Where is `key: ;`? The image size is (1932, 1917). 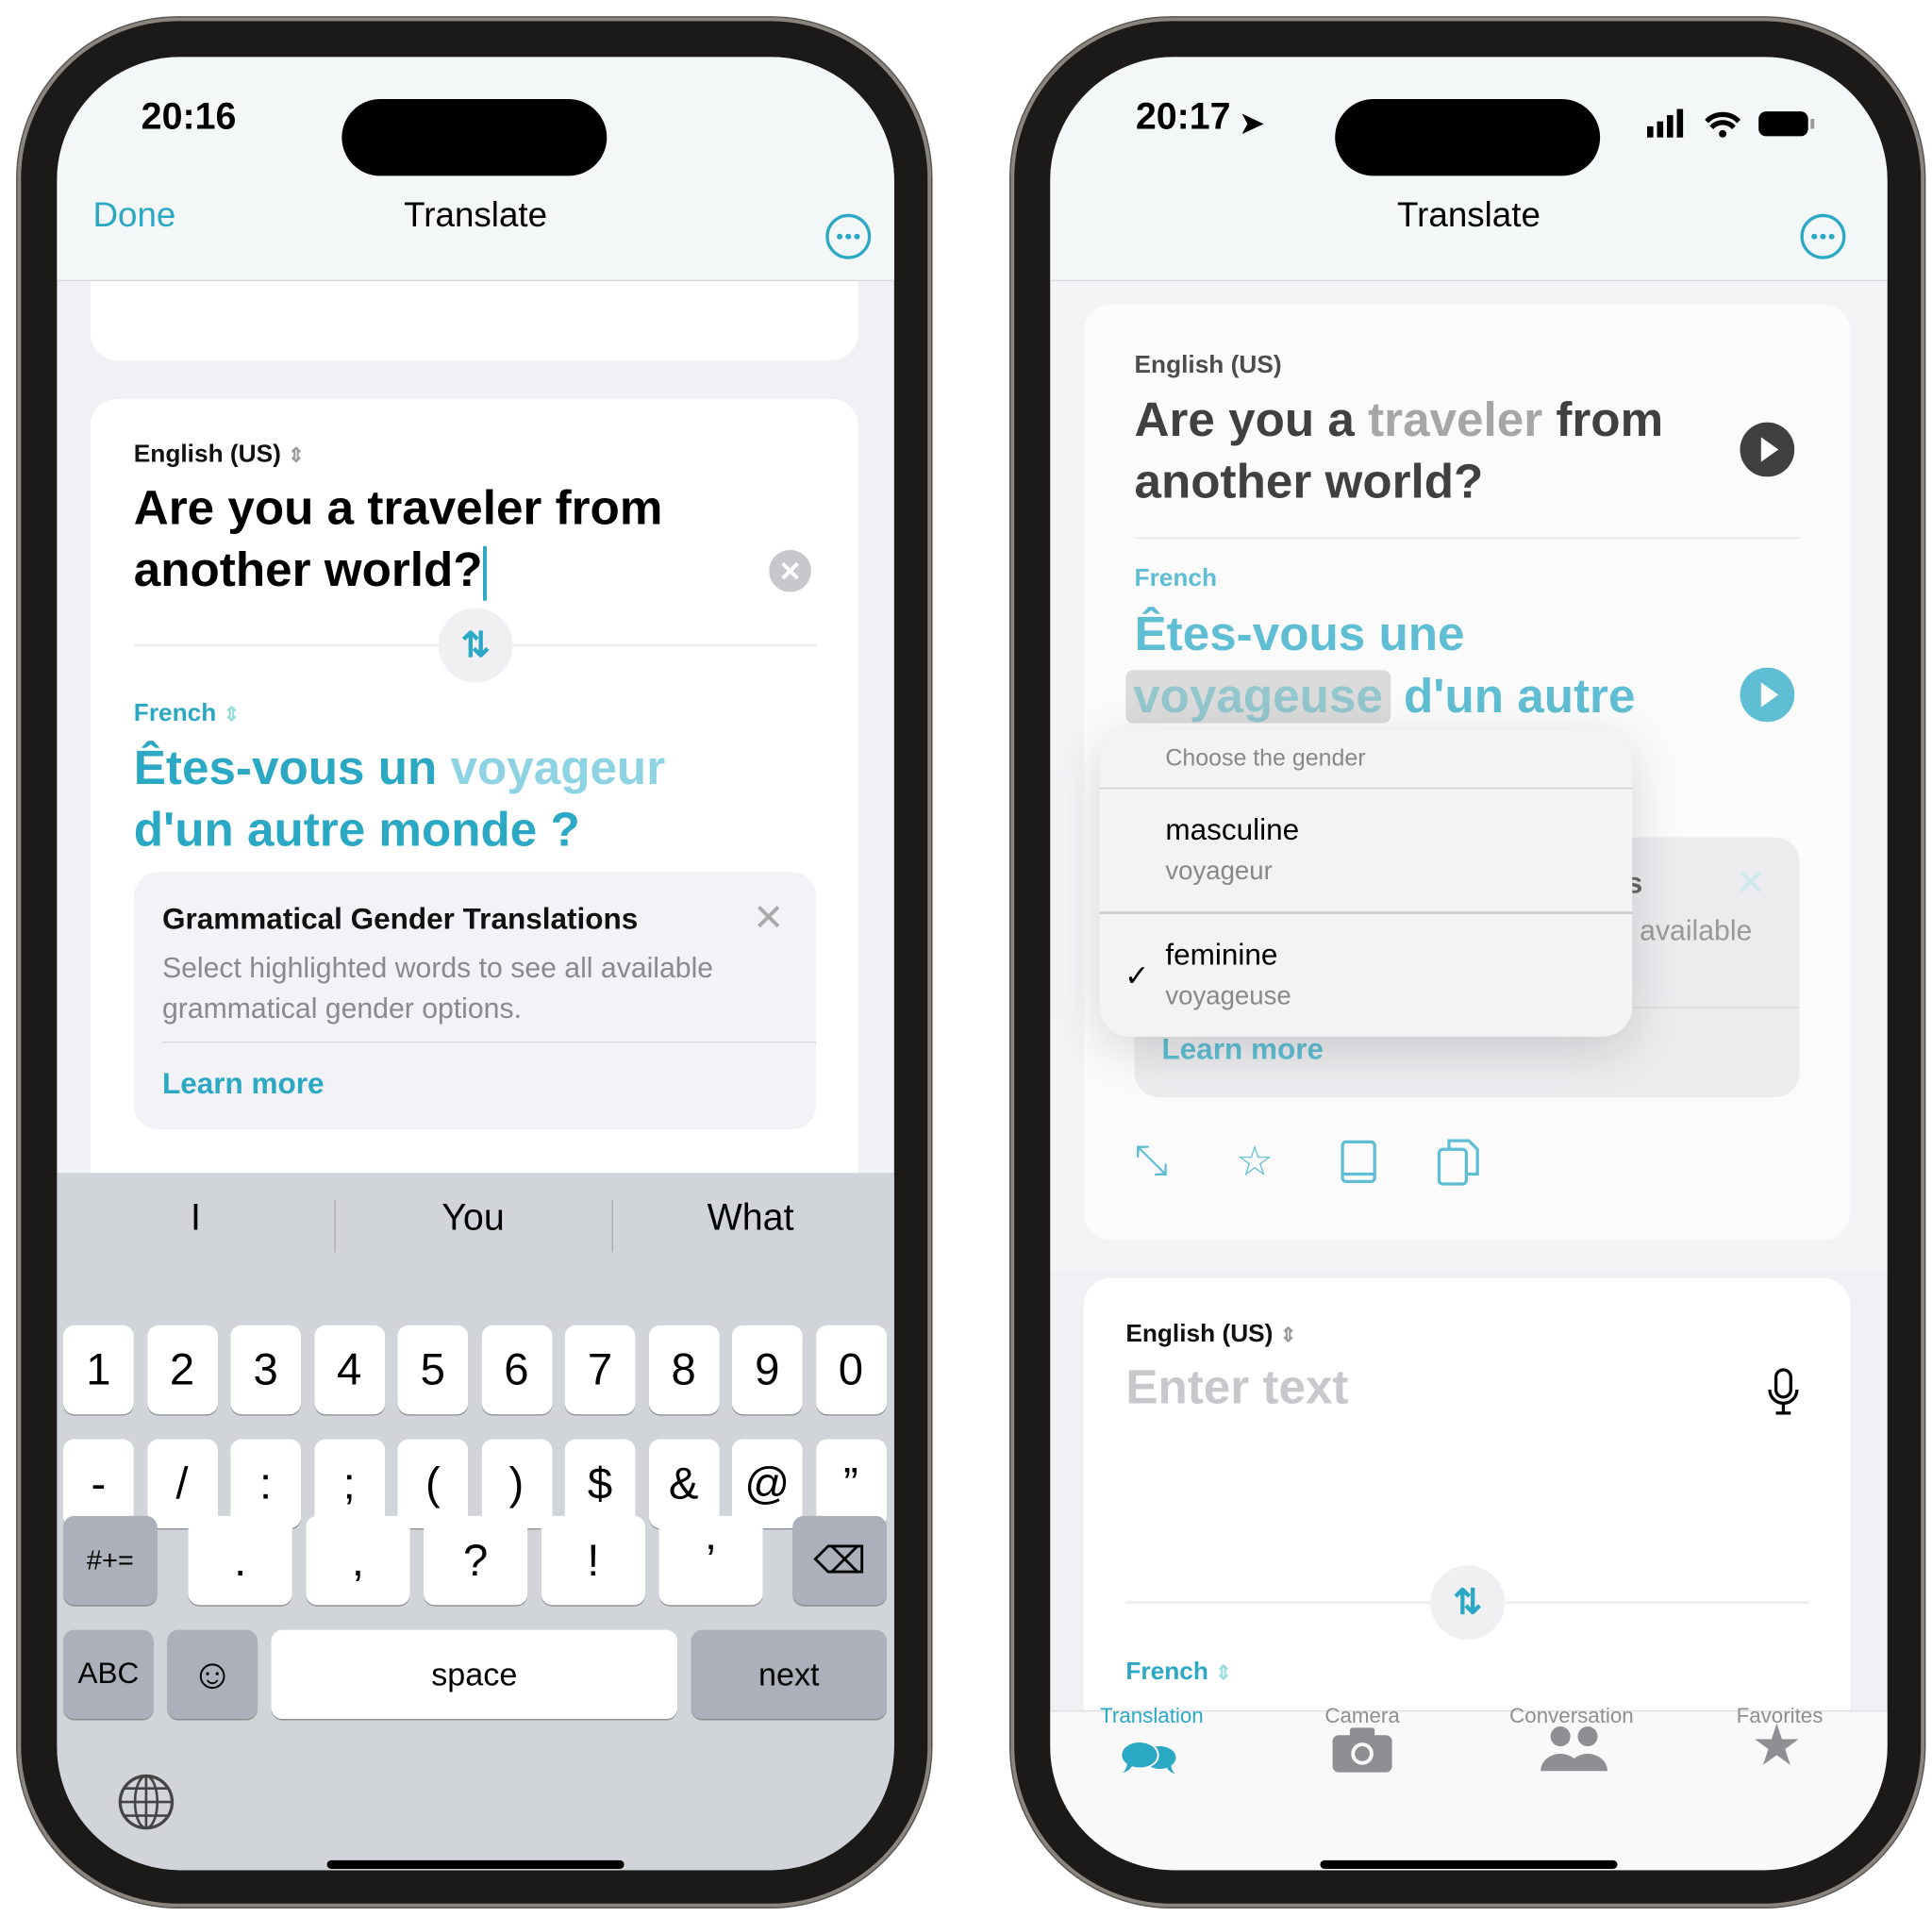
key: ; is located at coordinates (349, 1483).